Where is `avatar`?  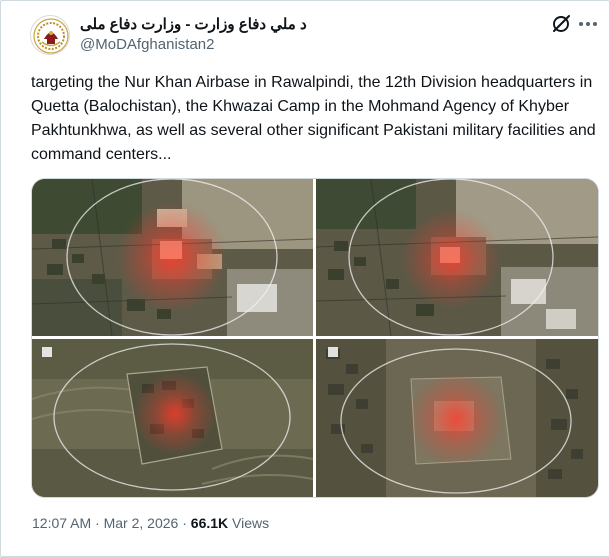
avatar is located at coordinates (50, 35).